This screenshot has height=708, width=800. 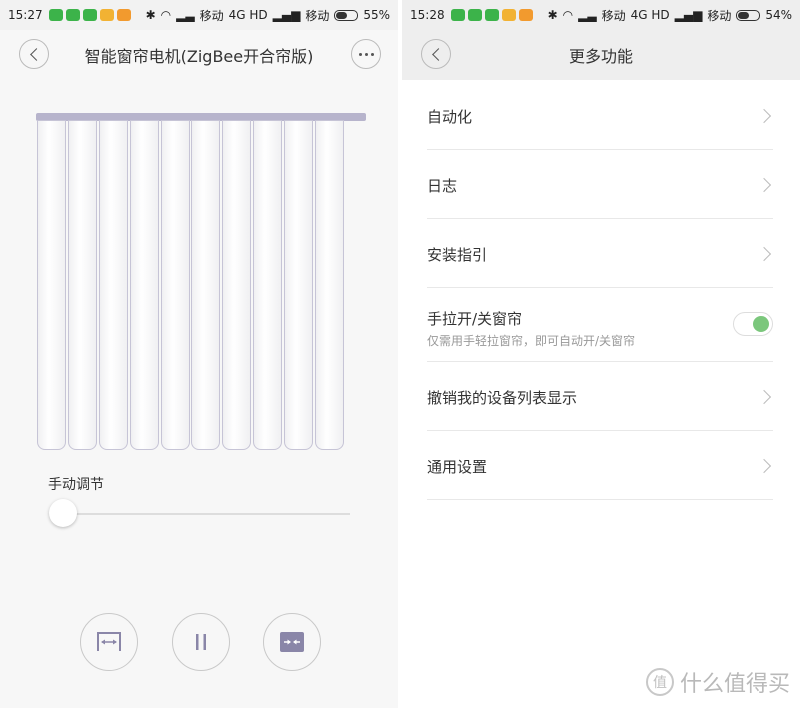 I want to click on watermark-text: 什么值得买, so click(x=734, y=684).